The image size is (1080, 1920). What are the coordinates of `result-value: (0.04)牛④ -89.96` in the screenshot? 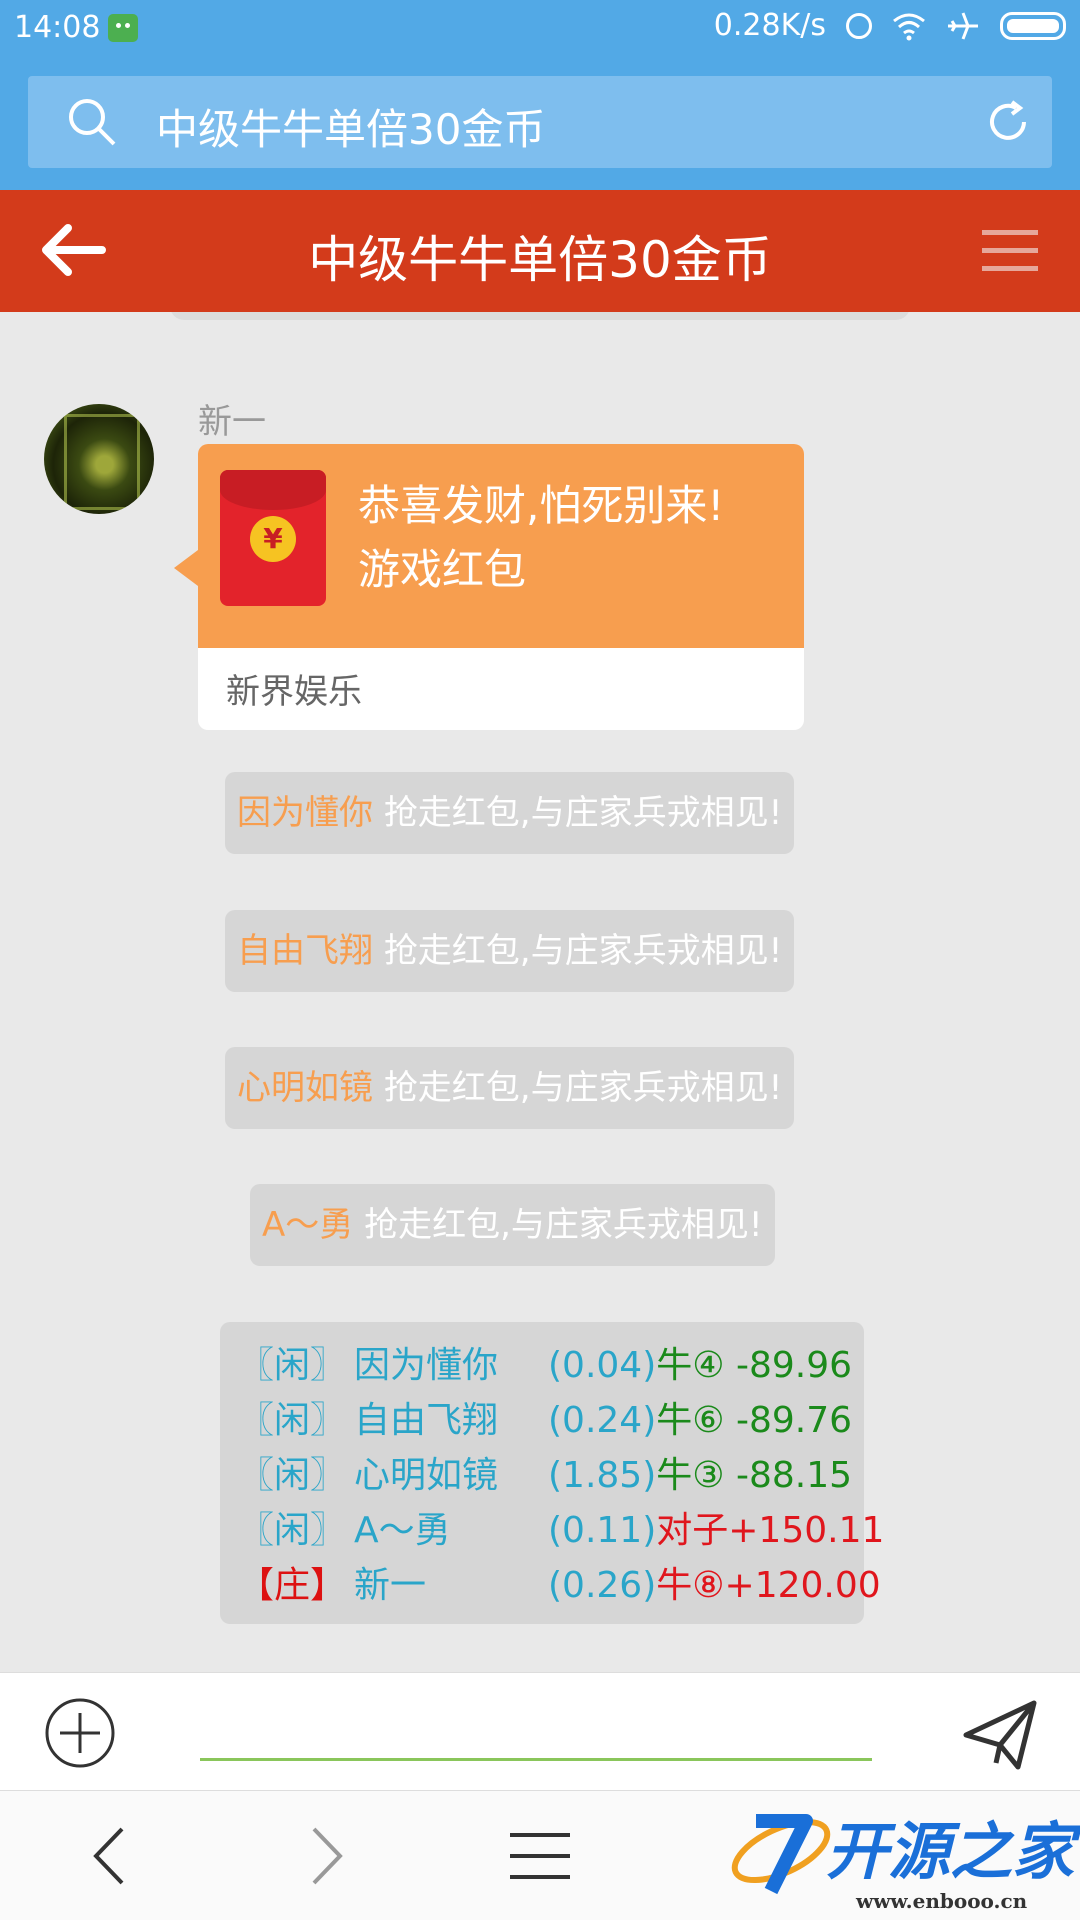 It's located at (700, 1365).